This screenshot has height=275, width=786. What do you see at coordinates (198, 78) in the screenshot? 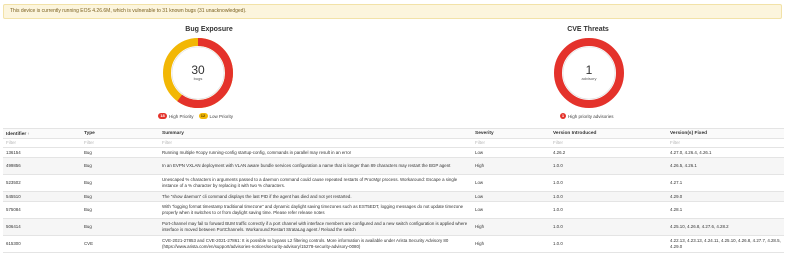
I see `bug-count-unit: bugs` at bounding box center [198, 78].